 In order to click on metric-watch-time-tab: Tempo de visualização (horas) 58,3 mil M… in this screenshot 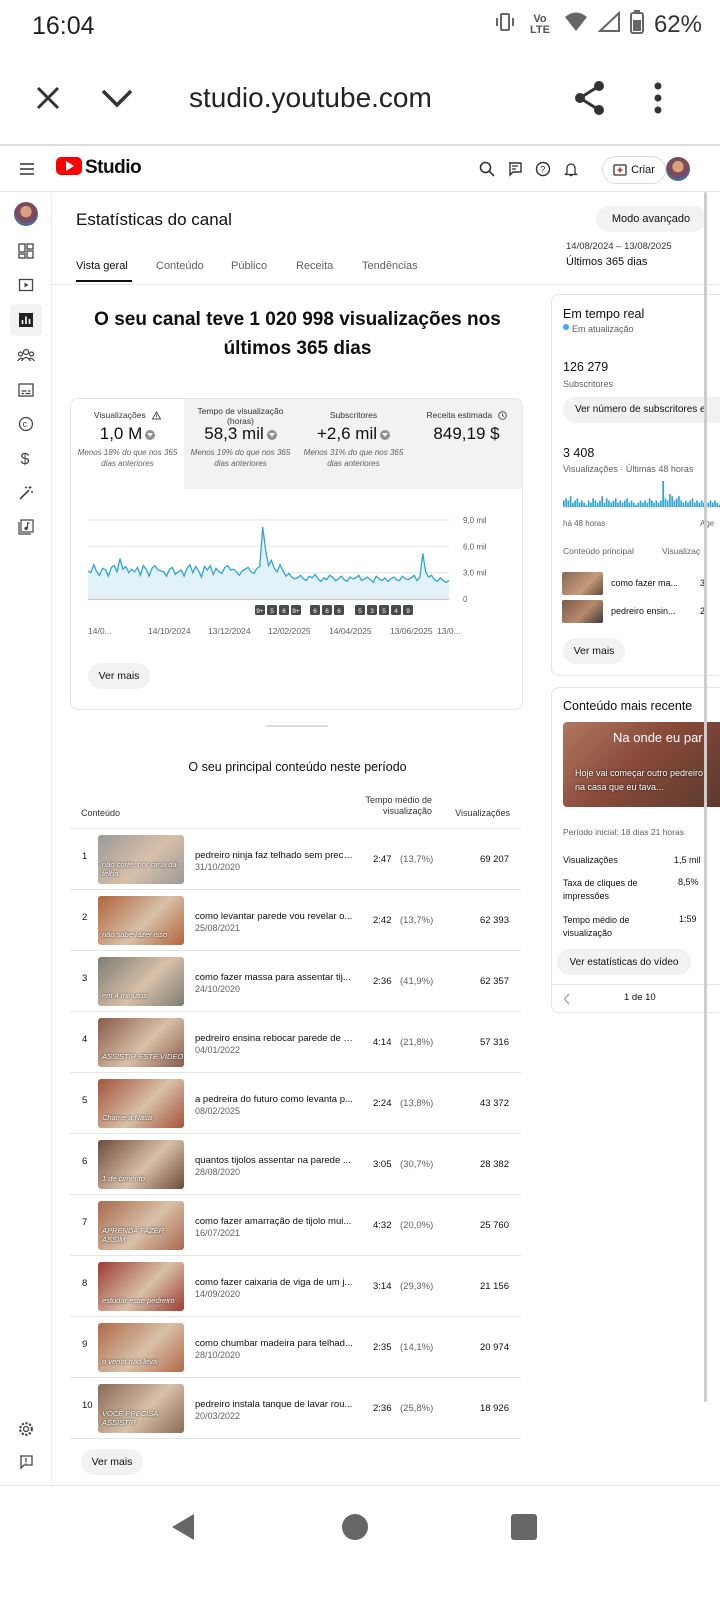, I will do `click(240, 444)`.